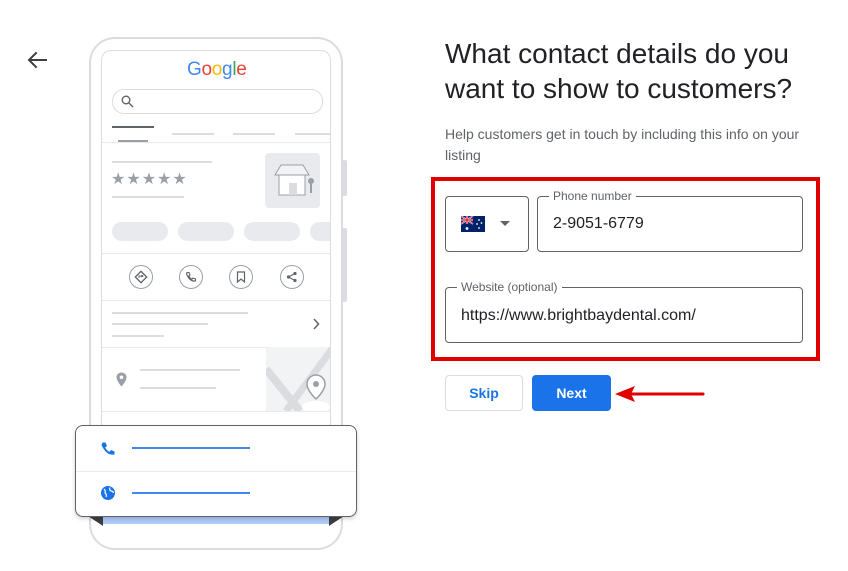 The height and width of the screenshot is (571, 848). I want to click on australia-flag-icon, so click(473, 224).